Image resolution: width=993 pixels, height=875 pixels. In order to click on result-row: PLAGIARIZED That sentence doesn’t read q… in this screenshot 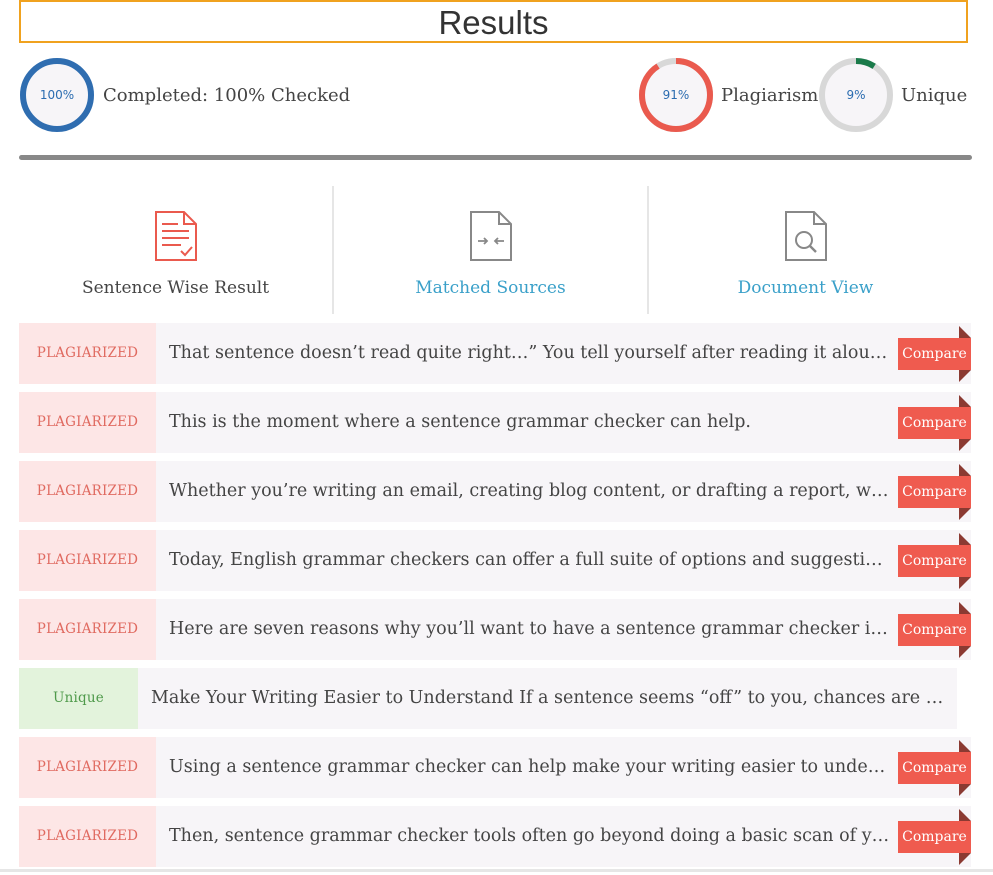, I will do `click(495, 353)`.